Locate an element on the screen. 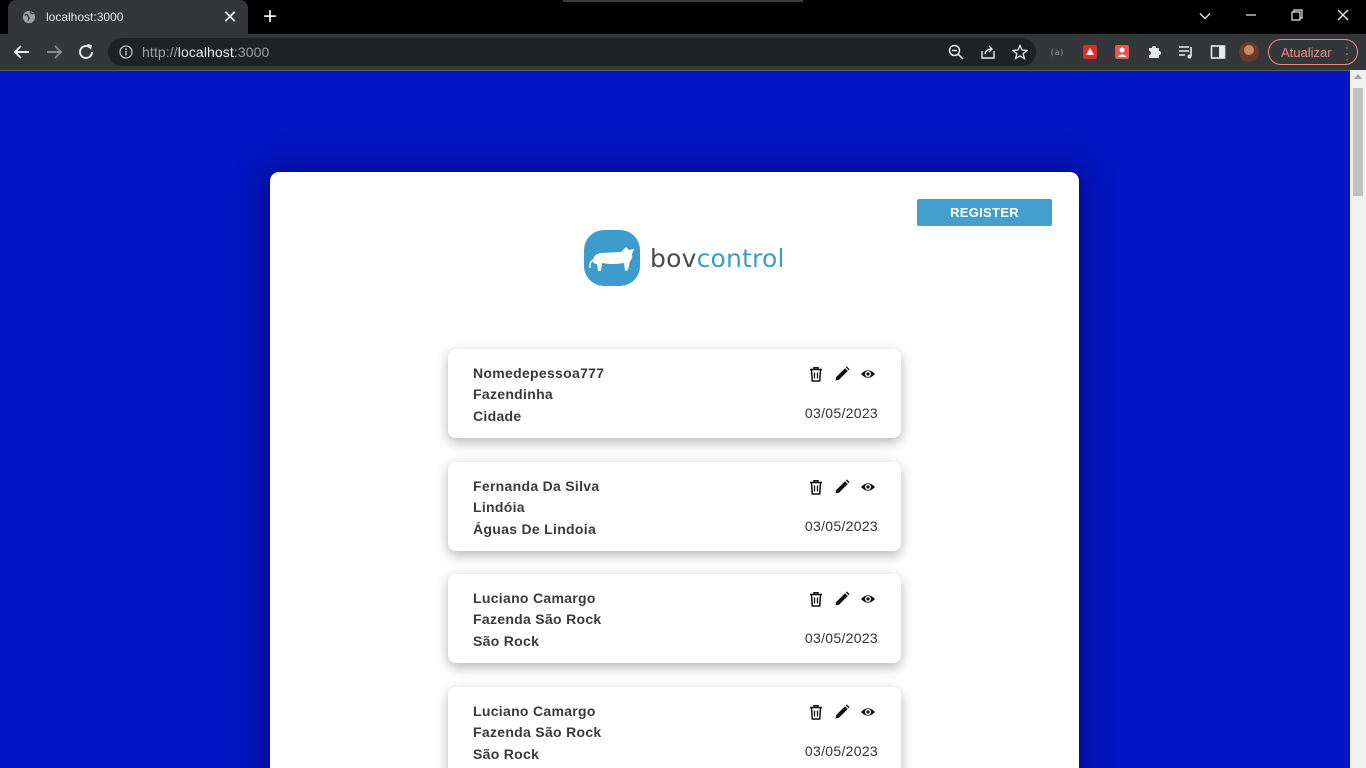 The image size is (1366, 768). restore-button is located at coordinates (1297, 15).